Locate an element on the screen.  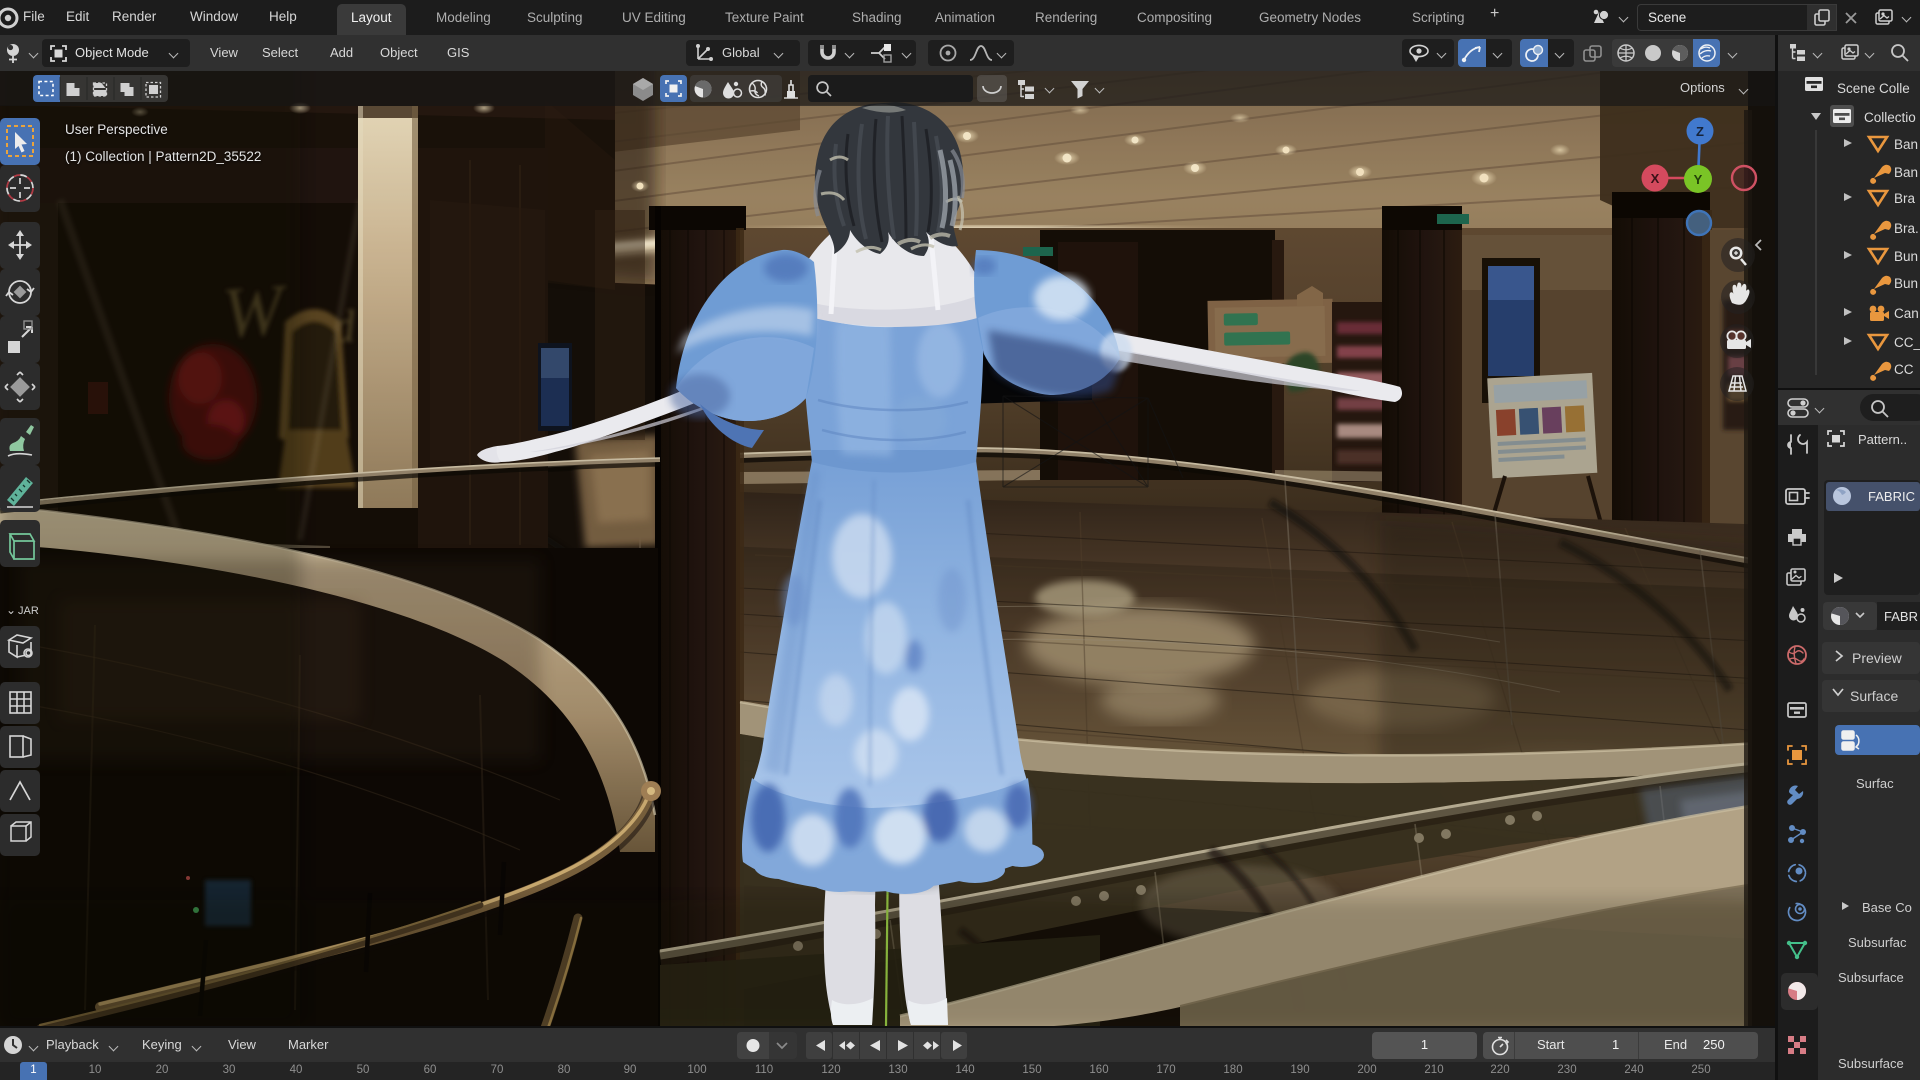
svg-text: CC_ is located at coordinates (1907, 342).